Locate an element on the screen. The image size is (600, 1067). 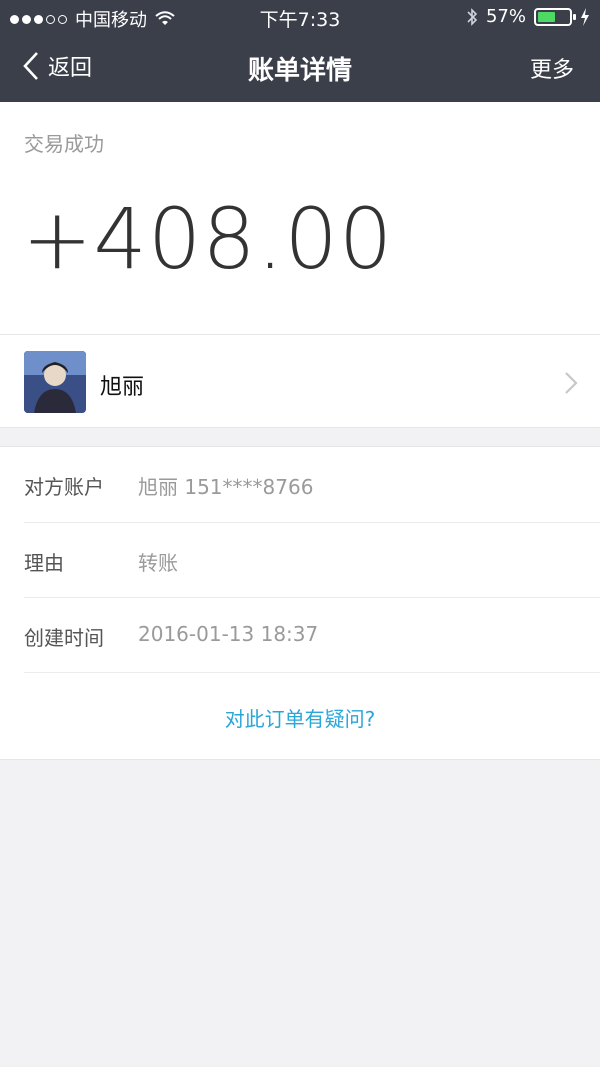
chevron-right-icon is located at coordinates (571, 383).